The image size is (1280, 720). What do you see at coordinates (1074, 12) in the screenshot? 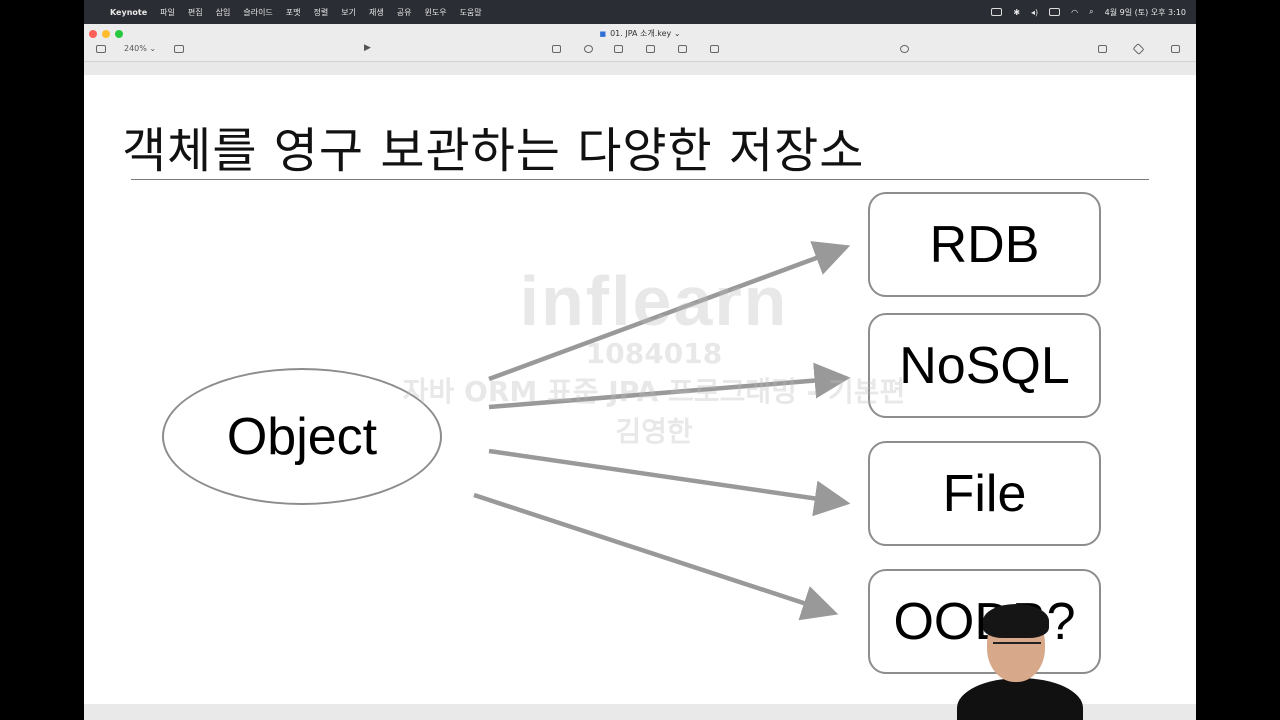
I see `wifi-icon: ◠` at bounding box center [1074, 12].